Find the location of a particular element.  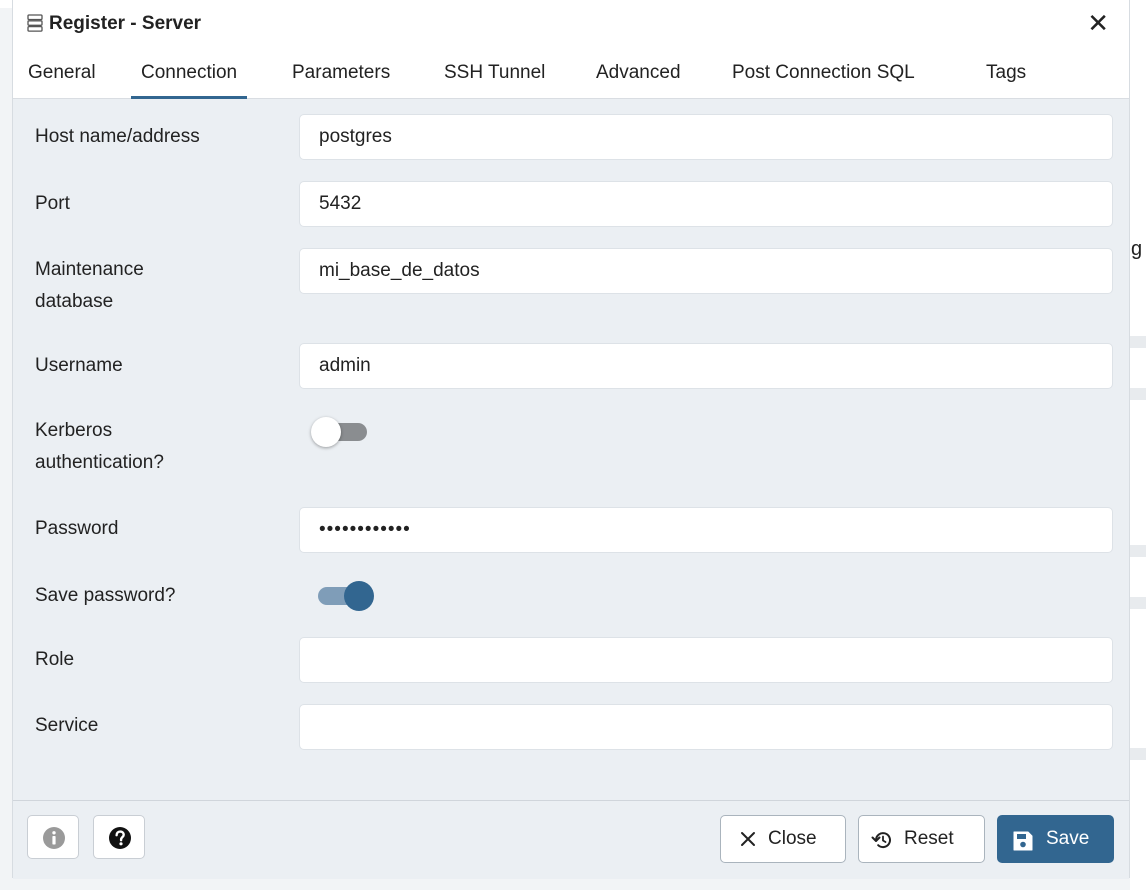

floppy-disk-icon is located at coordinates (1023, 841).